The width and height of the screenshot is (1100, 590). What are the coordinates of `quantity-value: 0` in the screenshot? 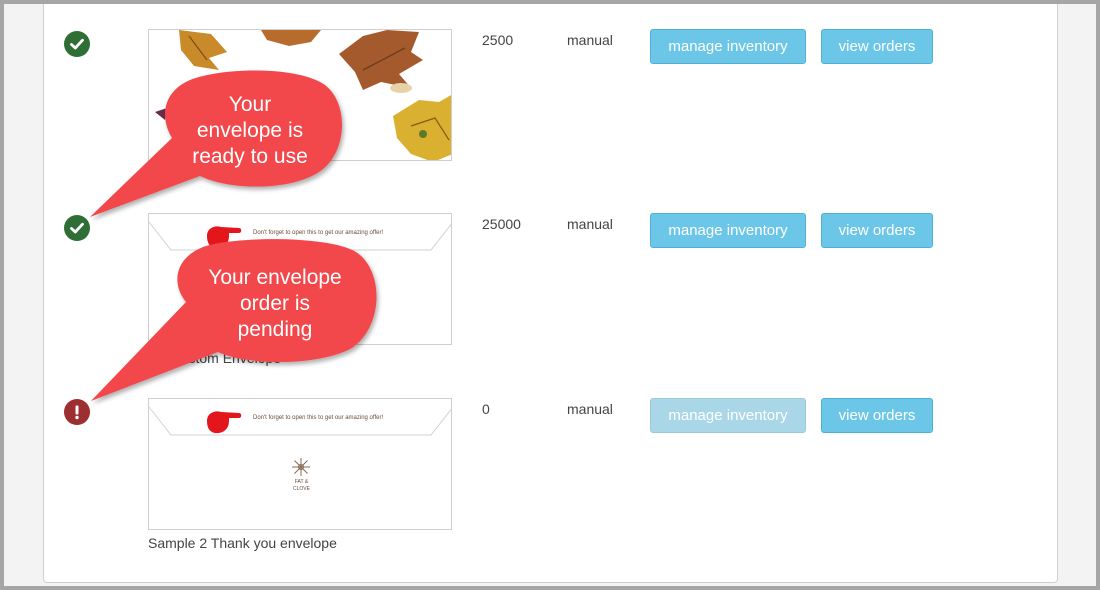 It's located at (486, 409).